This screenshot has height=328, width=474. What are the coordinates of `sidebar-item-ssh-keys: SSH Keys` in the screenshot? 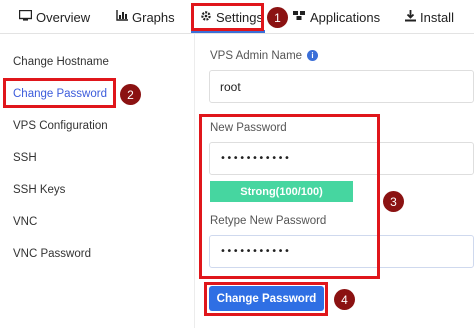 It's located at (39, 190).